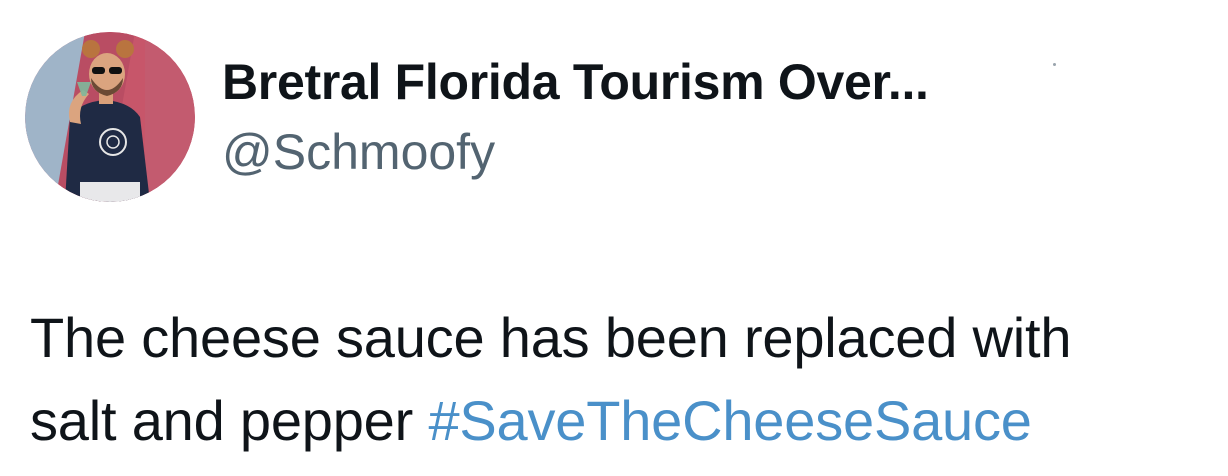  I want to click on tweet-line-2: salt and pepper, so click(229, 420).